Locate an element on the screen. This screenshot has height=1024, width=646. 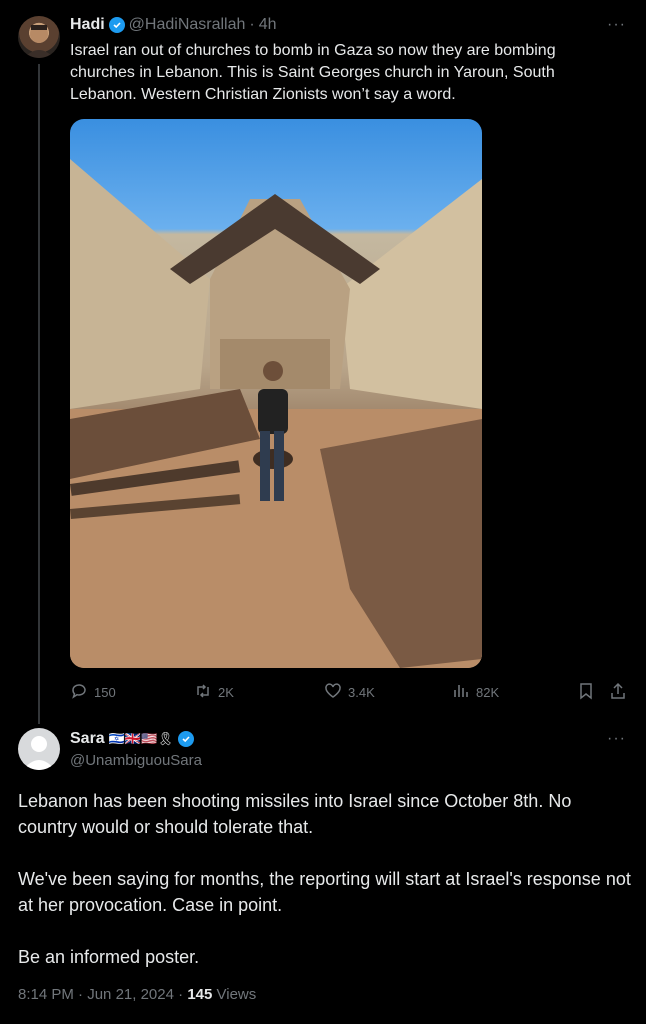
bookmark-icon is located at coordinates (586, 692).